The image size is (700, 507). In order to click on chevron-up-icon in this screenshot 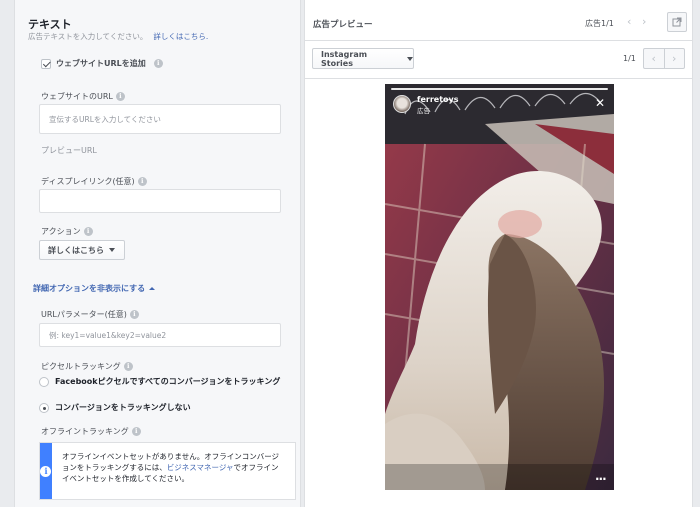, I will do `click(152, 288)`.